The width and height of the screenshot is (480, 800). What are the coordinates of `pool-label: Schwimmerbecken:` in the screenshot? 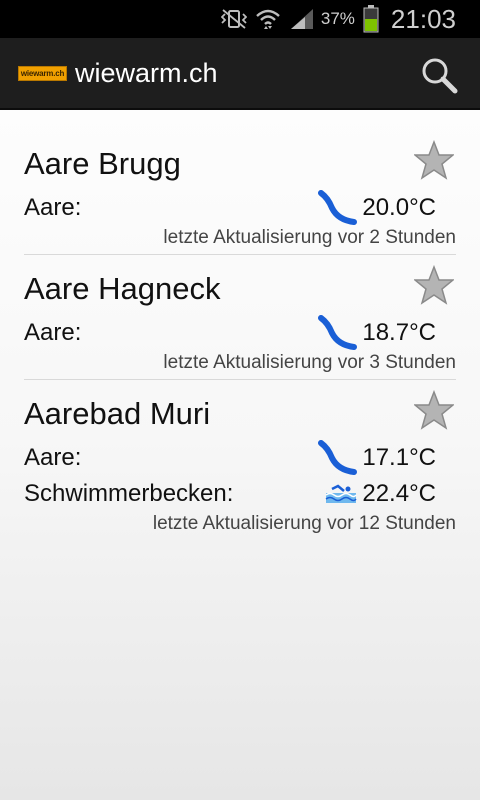 It's located at (129, 493).